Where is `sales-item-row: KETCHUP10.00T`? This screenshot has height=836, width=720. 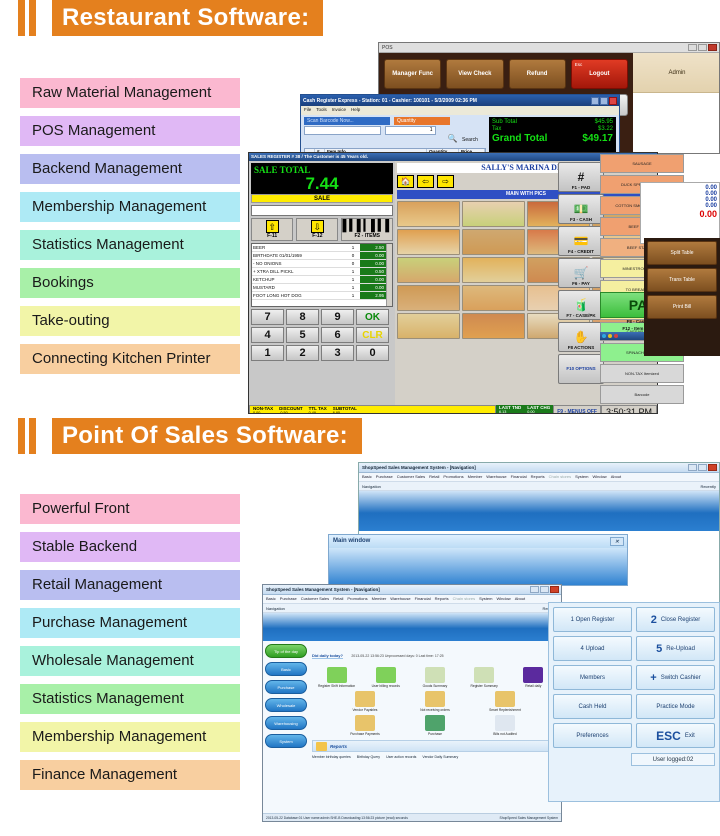 sales-item-row: KETCHUP10.00T is located at coordinates (322, 280).